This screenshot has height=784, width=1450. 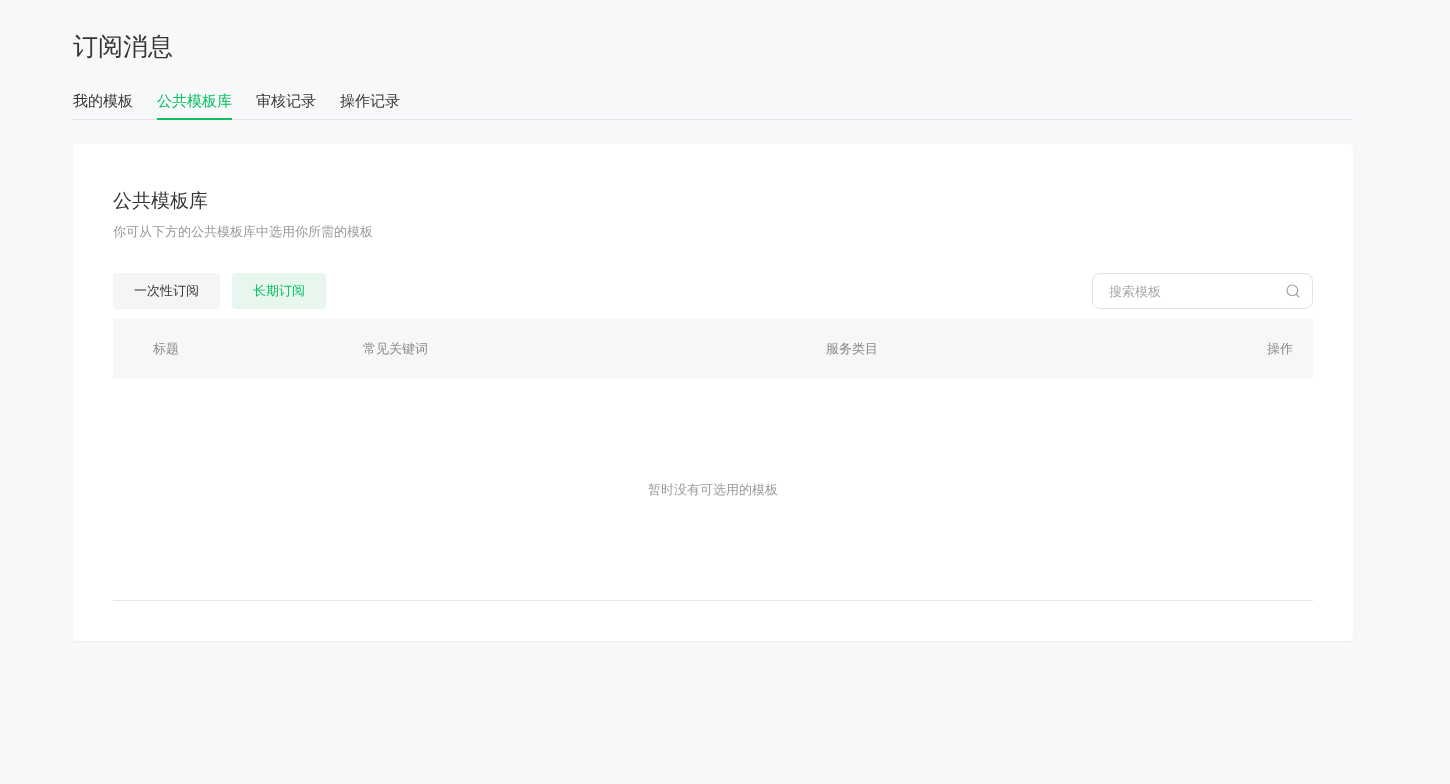 What do you see at coordinates (103, 104) in the screenshot?
I see `tab: 我的模板` at bounding box center [103, 104].